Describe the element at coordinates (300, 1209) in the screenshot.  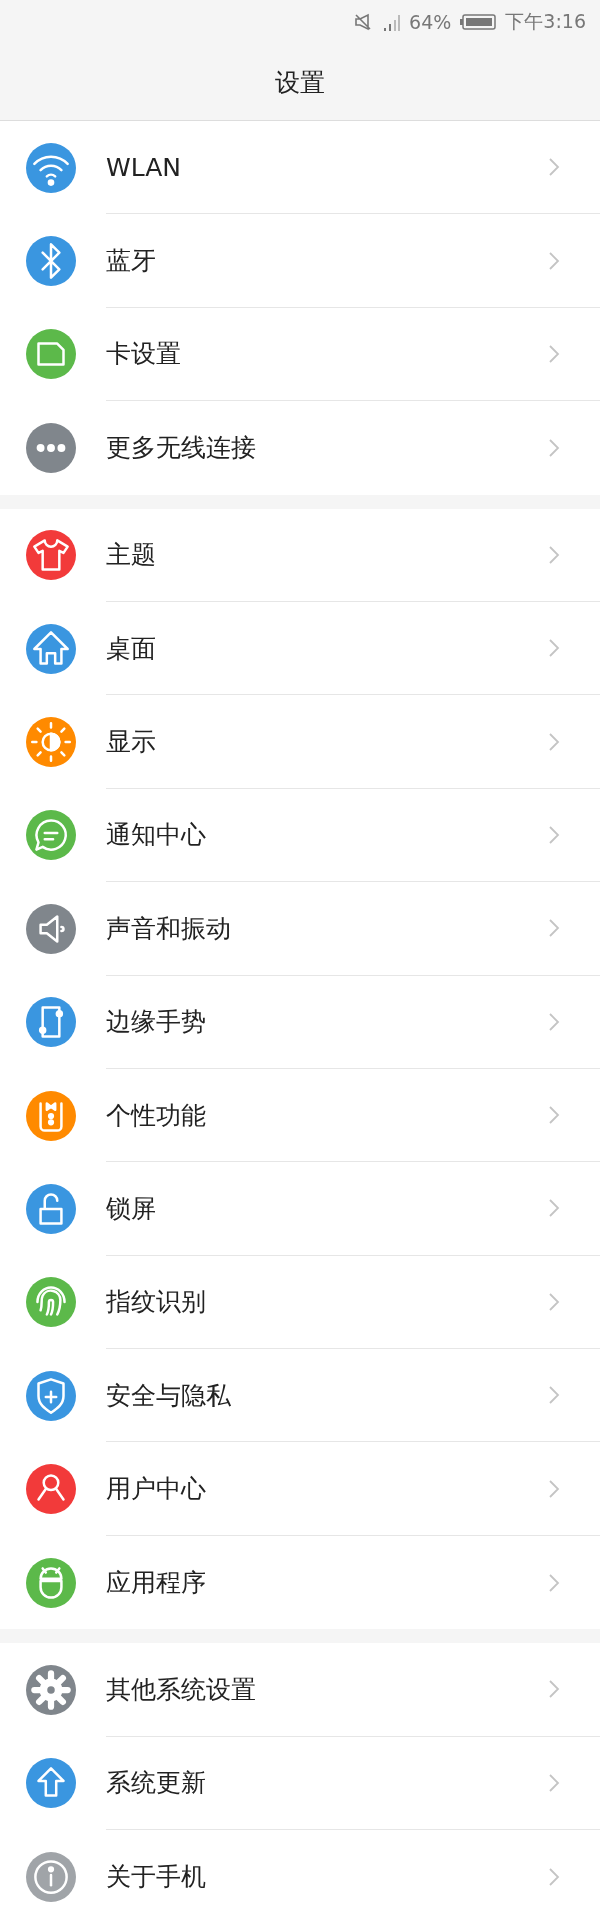
I see `settings-item: 锁屏` at that location.